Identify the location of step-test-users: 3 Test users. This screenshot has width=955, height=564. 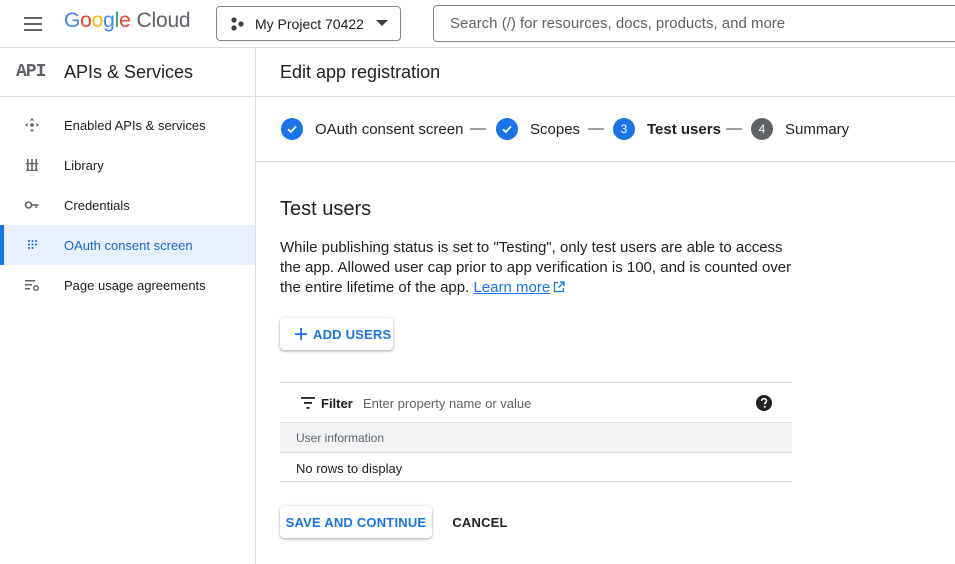
(667, 129).